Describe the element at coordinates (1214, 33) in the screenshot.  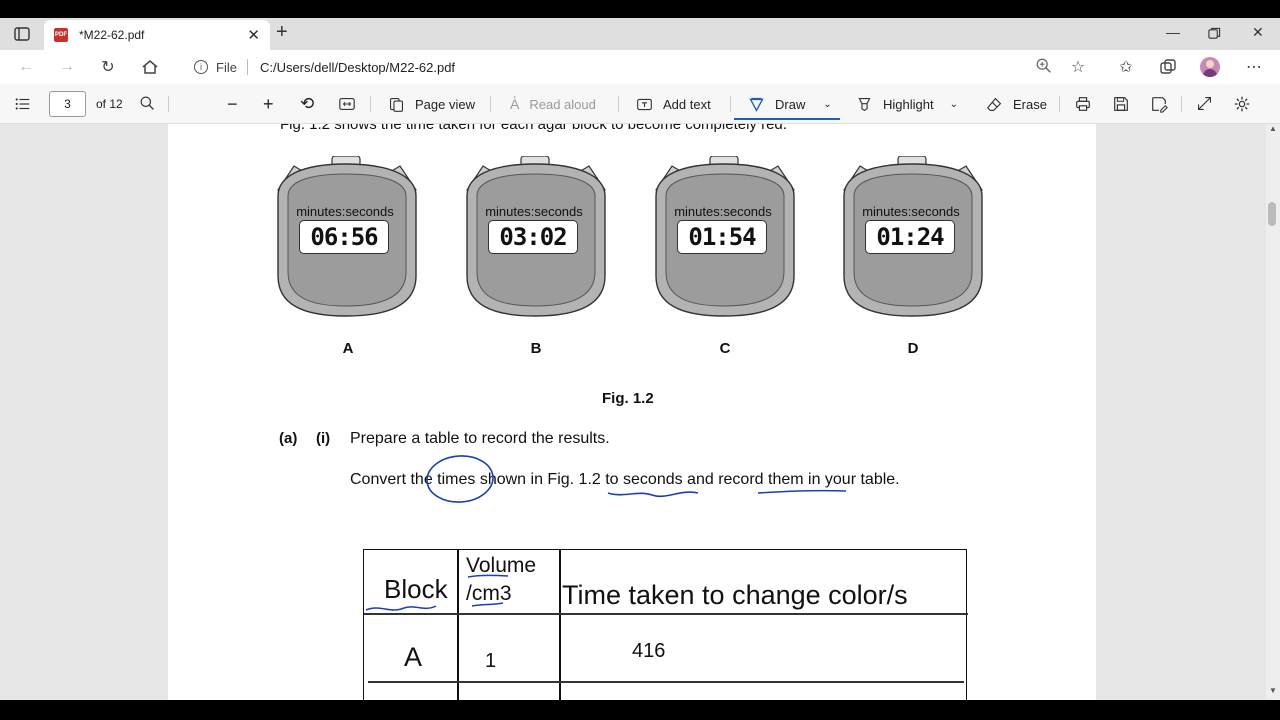
I see `restore-icon` at that location.